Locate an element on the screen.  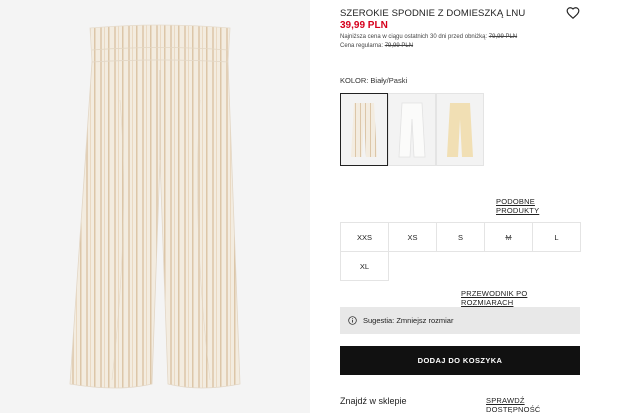
size-option-l: L is located at coordinates (556, 237).